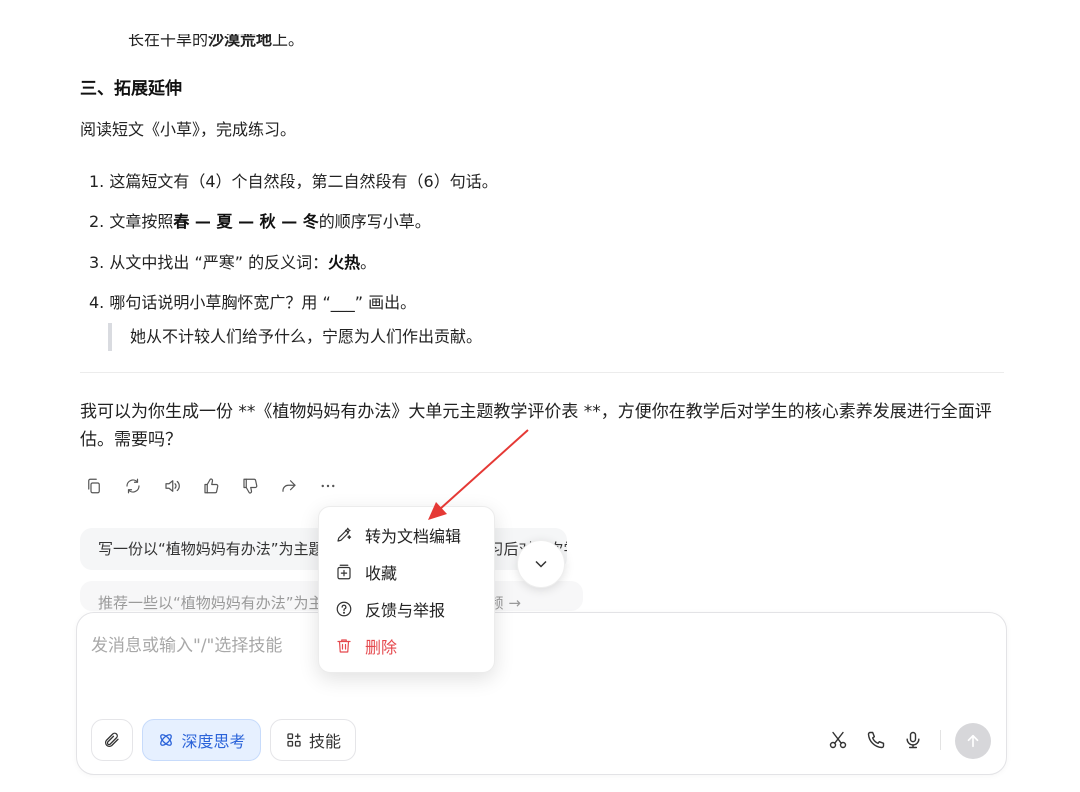 The height and width of the screenshot is (792, 1080). I want to click on menu-item-label: 反馈与举报, so click(405, 610).